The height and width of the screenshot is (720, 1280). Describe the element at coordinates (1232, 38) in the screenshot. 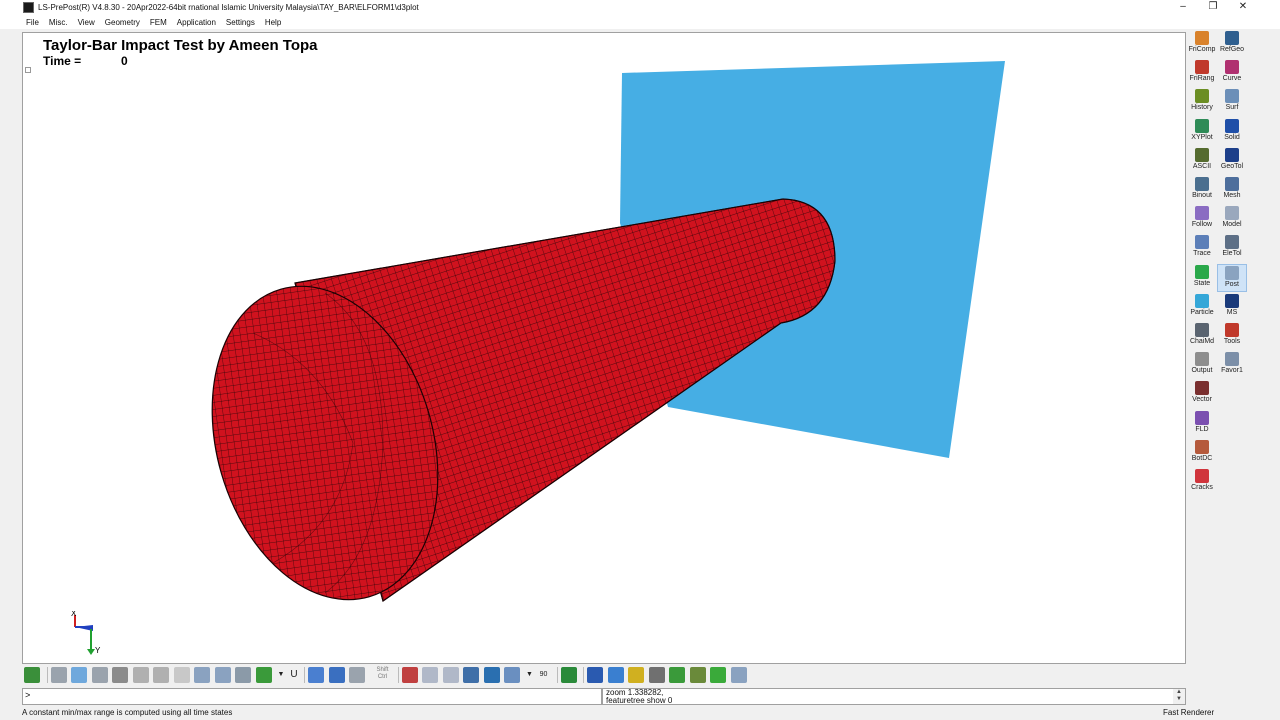

I see `refgeo-icon` at that location.